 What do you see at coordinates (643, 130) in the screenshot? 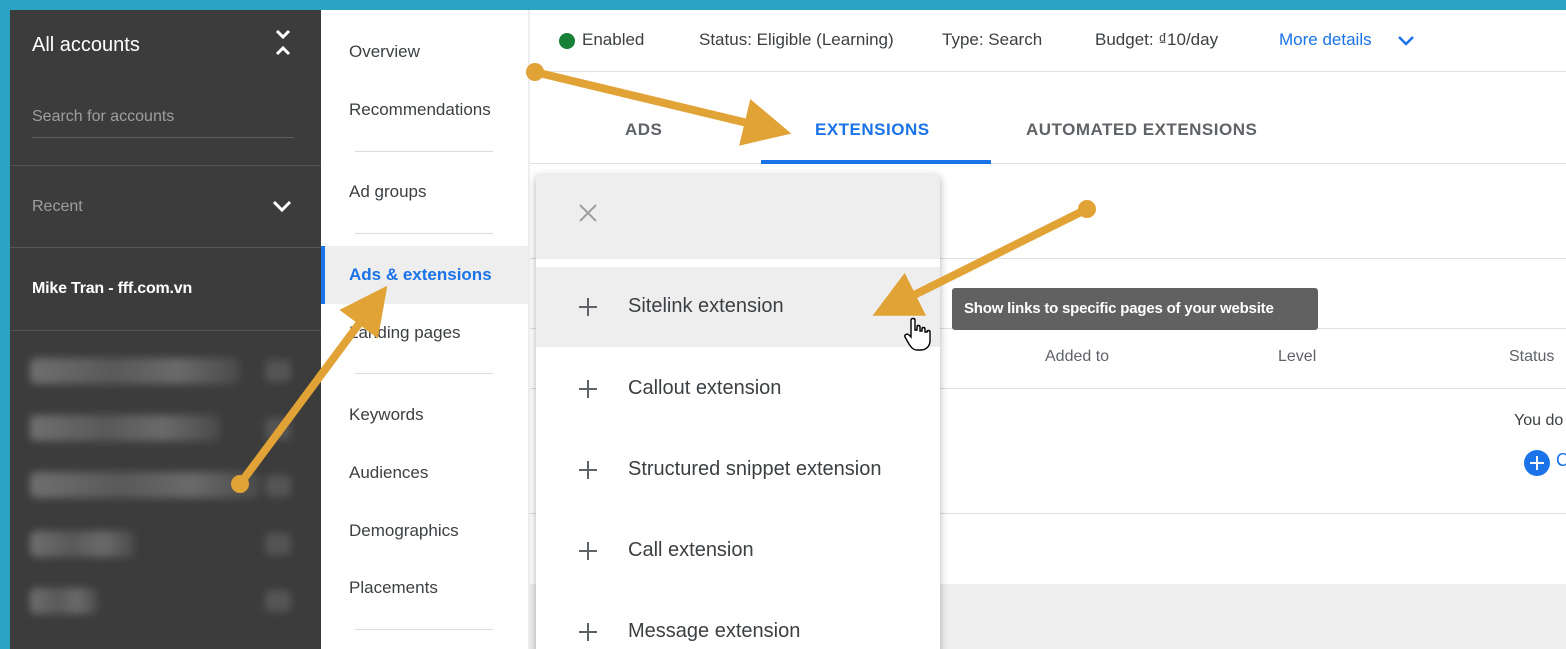
I see `tab-ads: ADS` at bounding box center [643, 130].